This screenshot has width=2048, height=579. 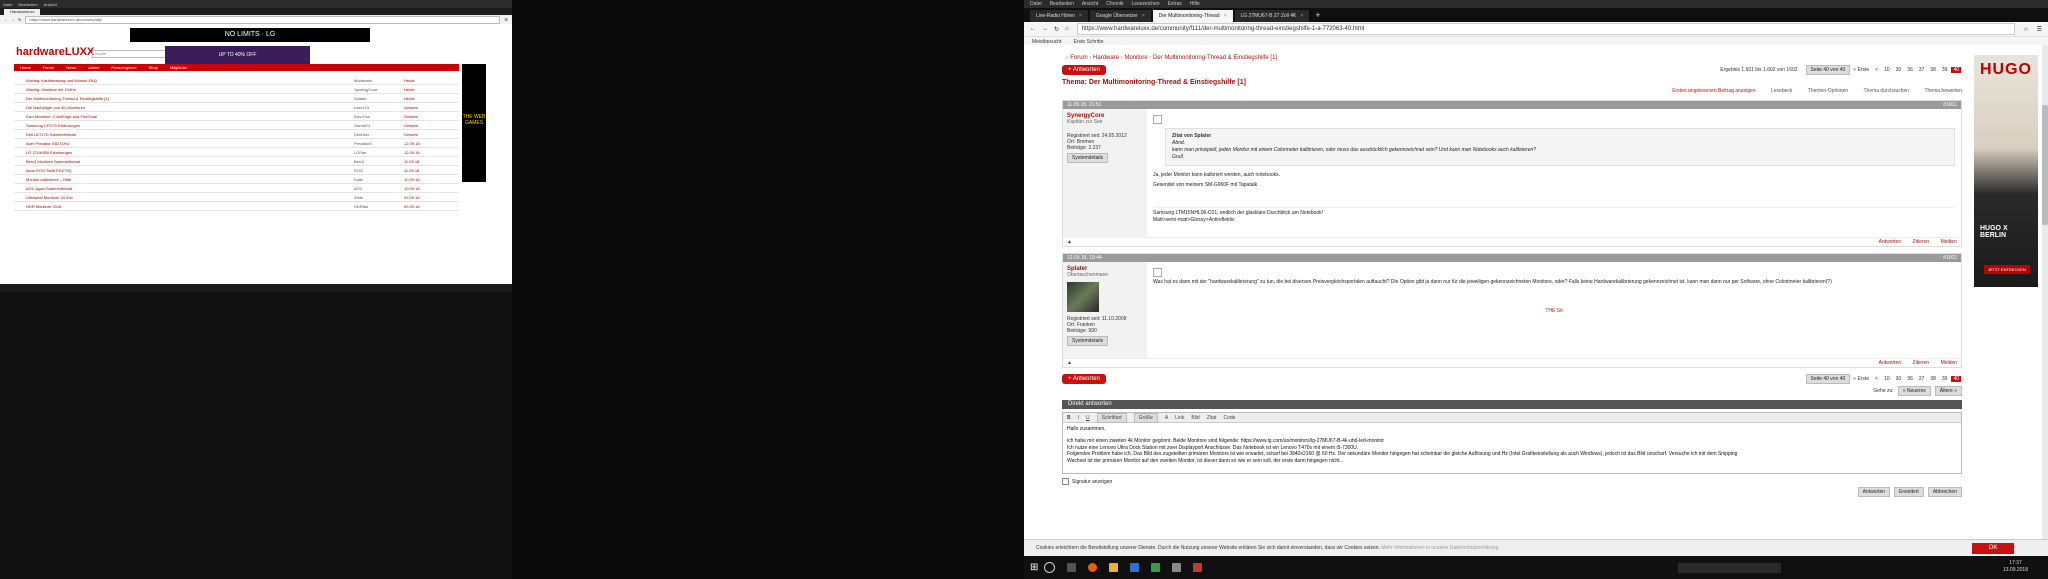 What do you see at coordinates (184, 152) in the screenshot?
I see `thread-title: LG 27UK850 Erfahrungen` at bounding box center [184, 152].